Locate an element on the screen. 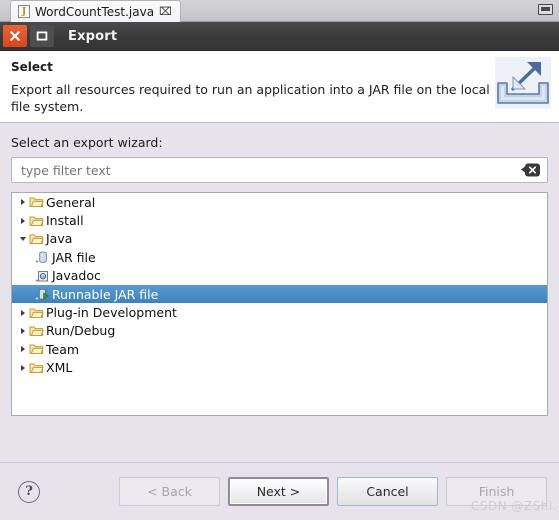  tree-item-jar-file: JAR file is located at coordinates (279, 257).